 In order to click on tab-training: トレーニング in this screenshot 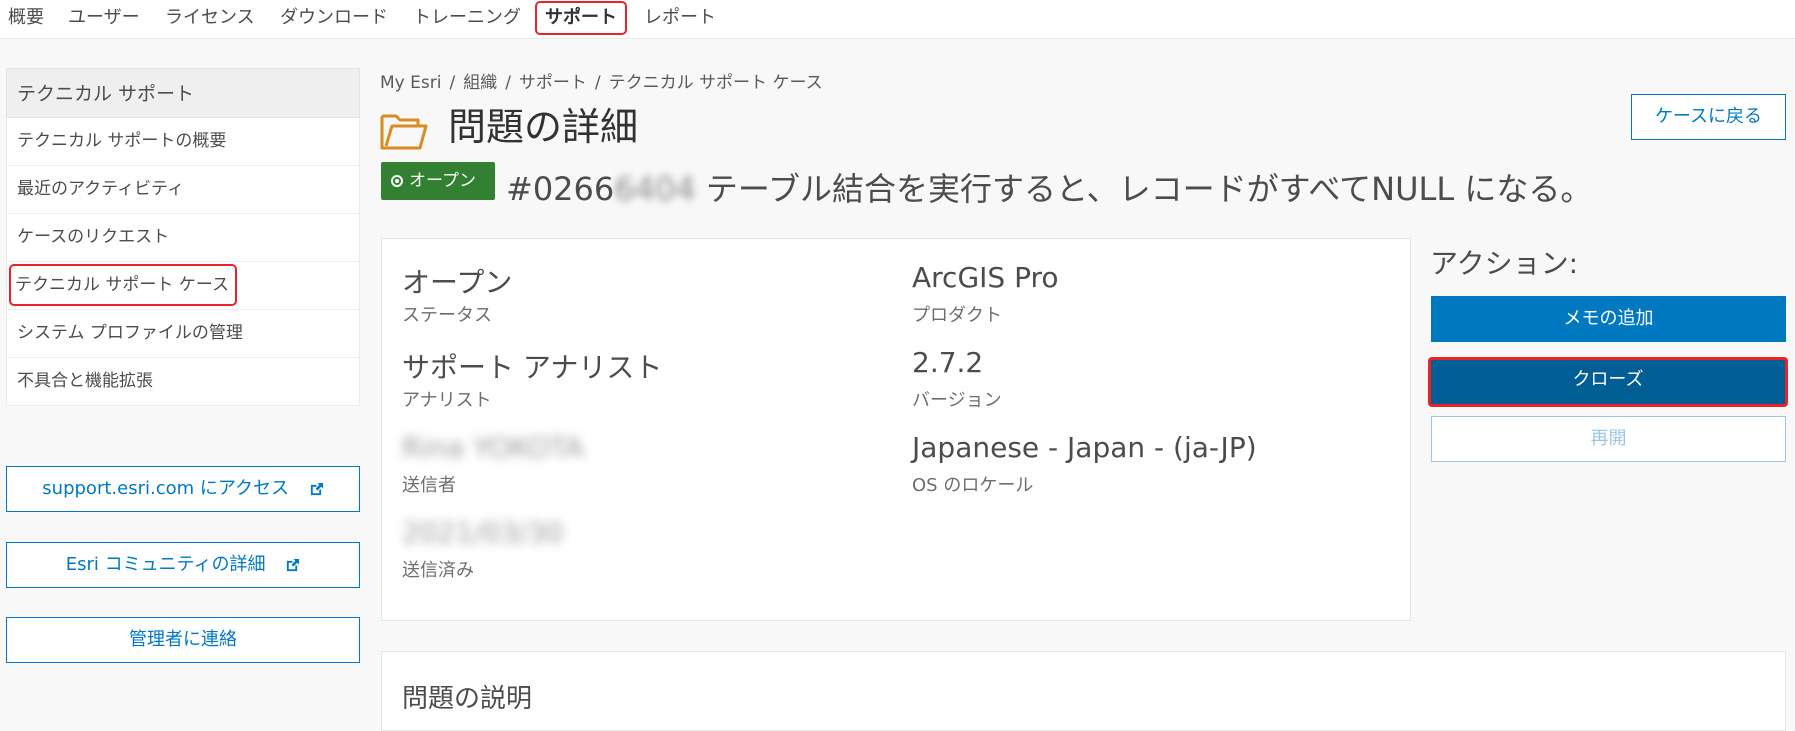, I will do `click(467, 18)`.